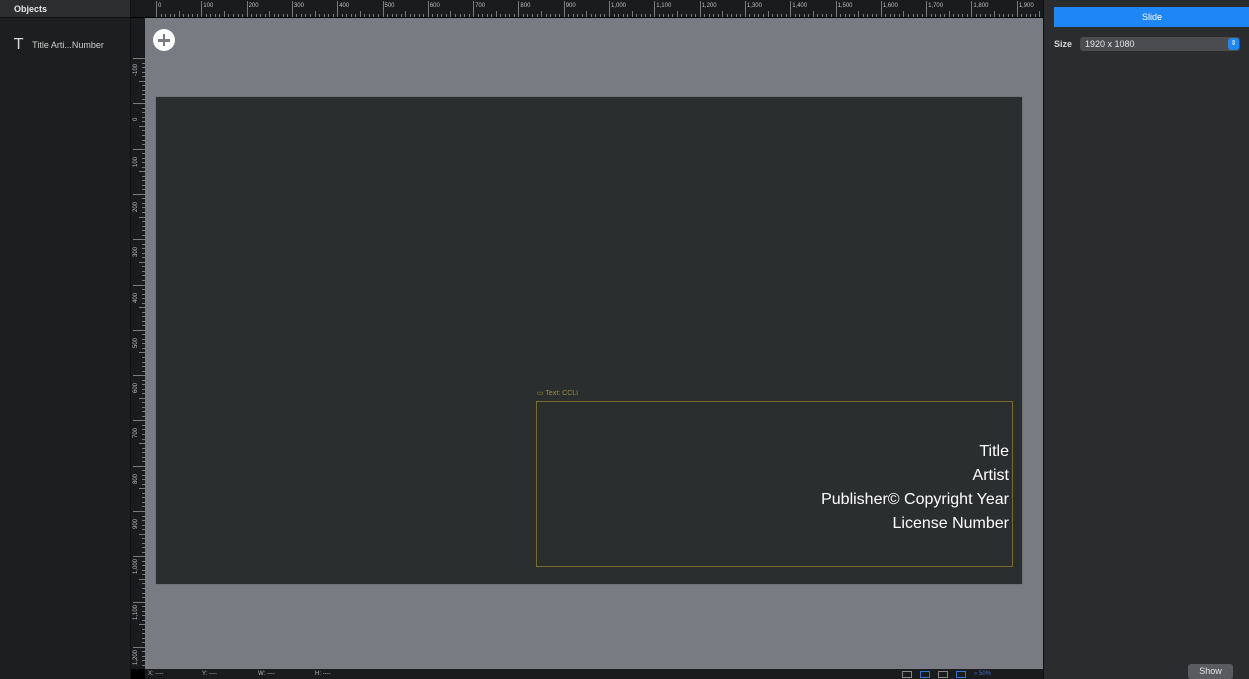  Describe the element at coordinates (915, 499) in the screenshot. I see `slide-text-publisher: Publisher© Copyright Year` at that location.